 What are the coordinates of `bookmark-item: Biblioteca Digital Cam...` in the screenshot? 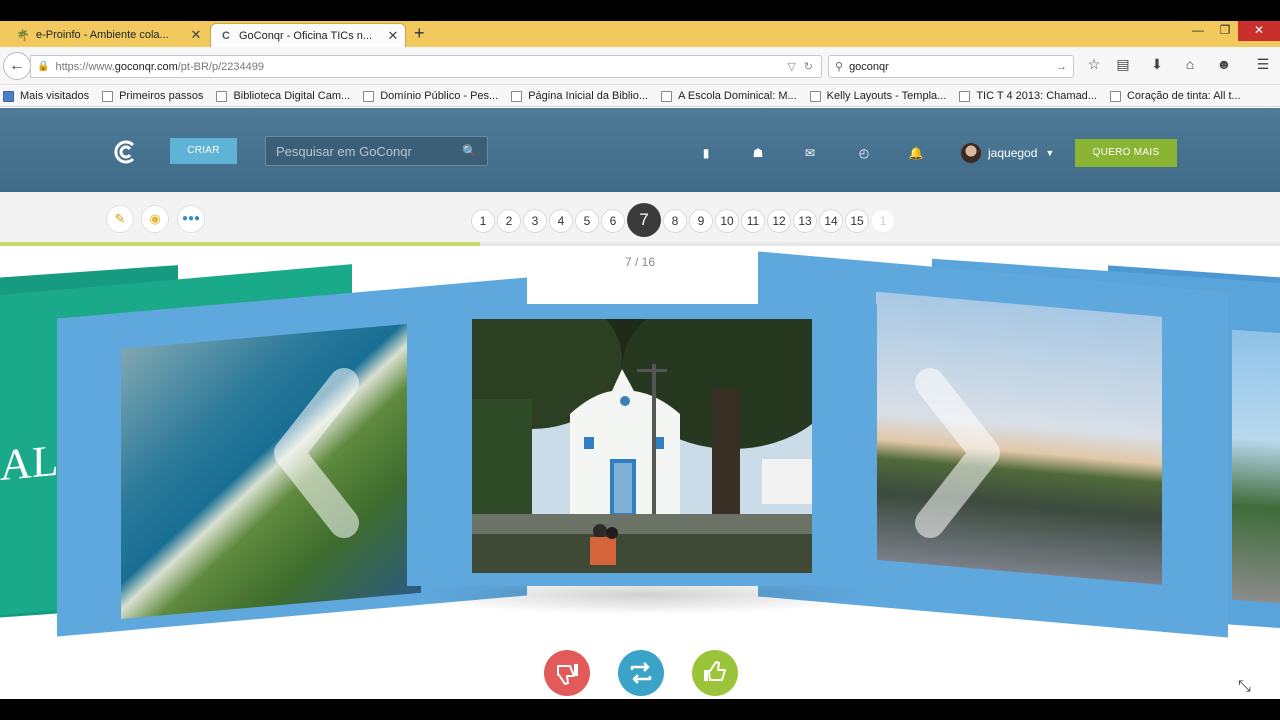 It's located at (283, 96).